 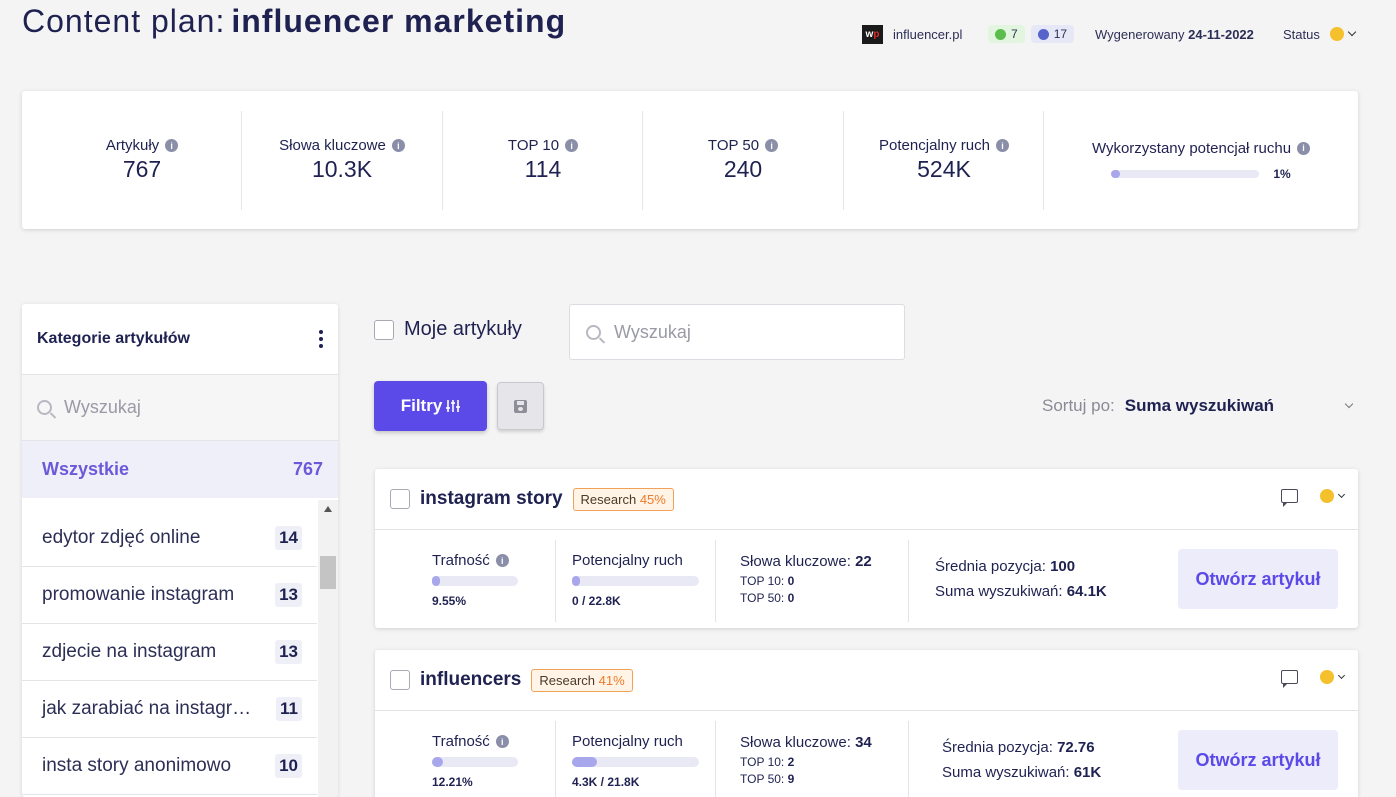 I want to click on status-dropdown: Status, so click(x=1320, y=34).